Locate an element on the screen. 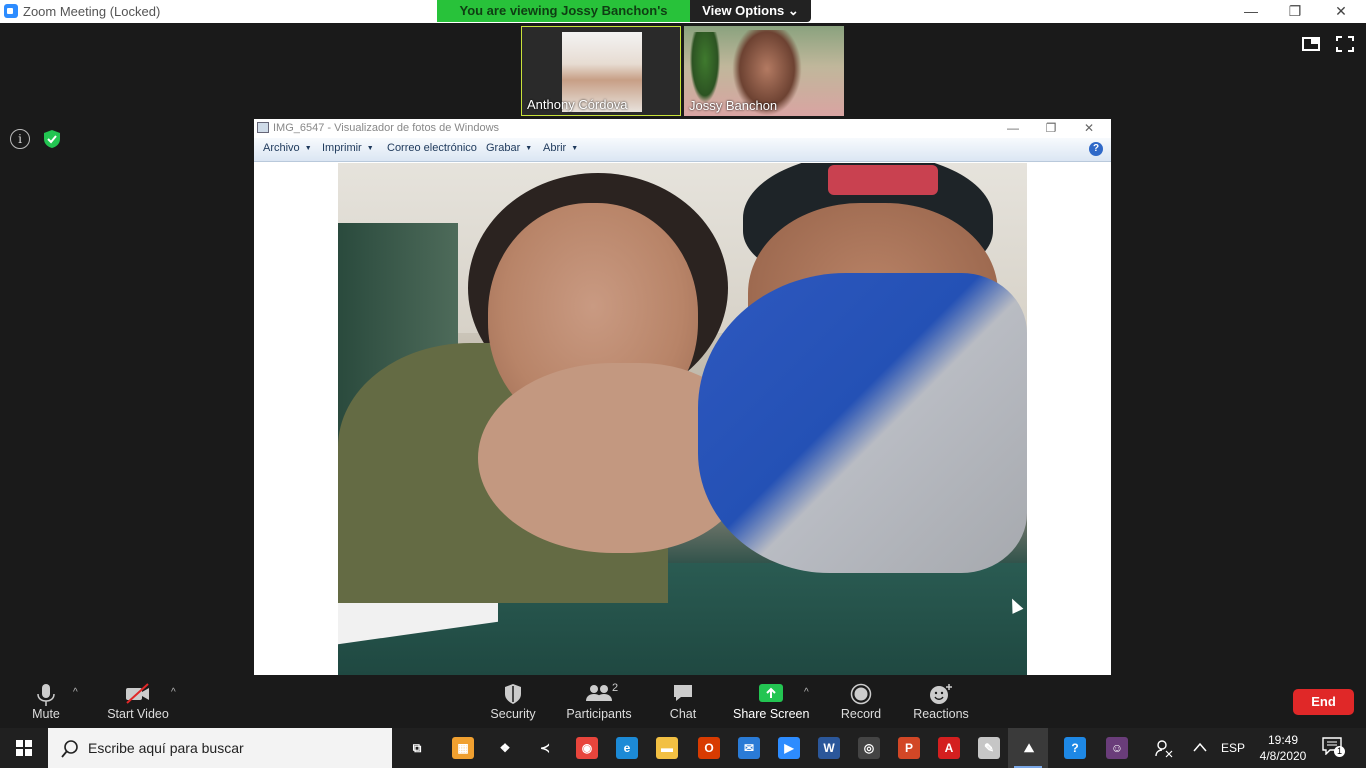 The image size is (1366, 768). menu-label: Correo electrónico is located at coordinates (432, 148).